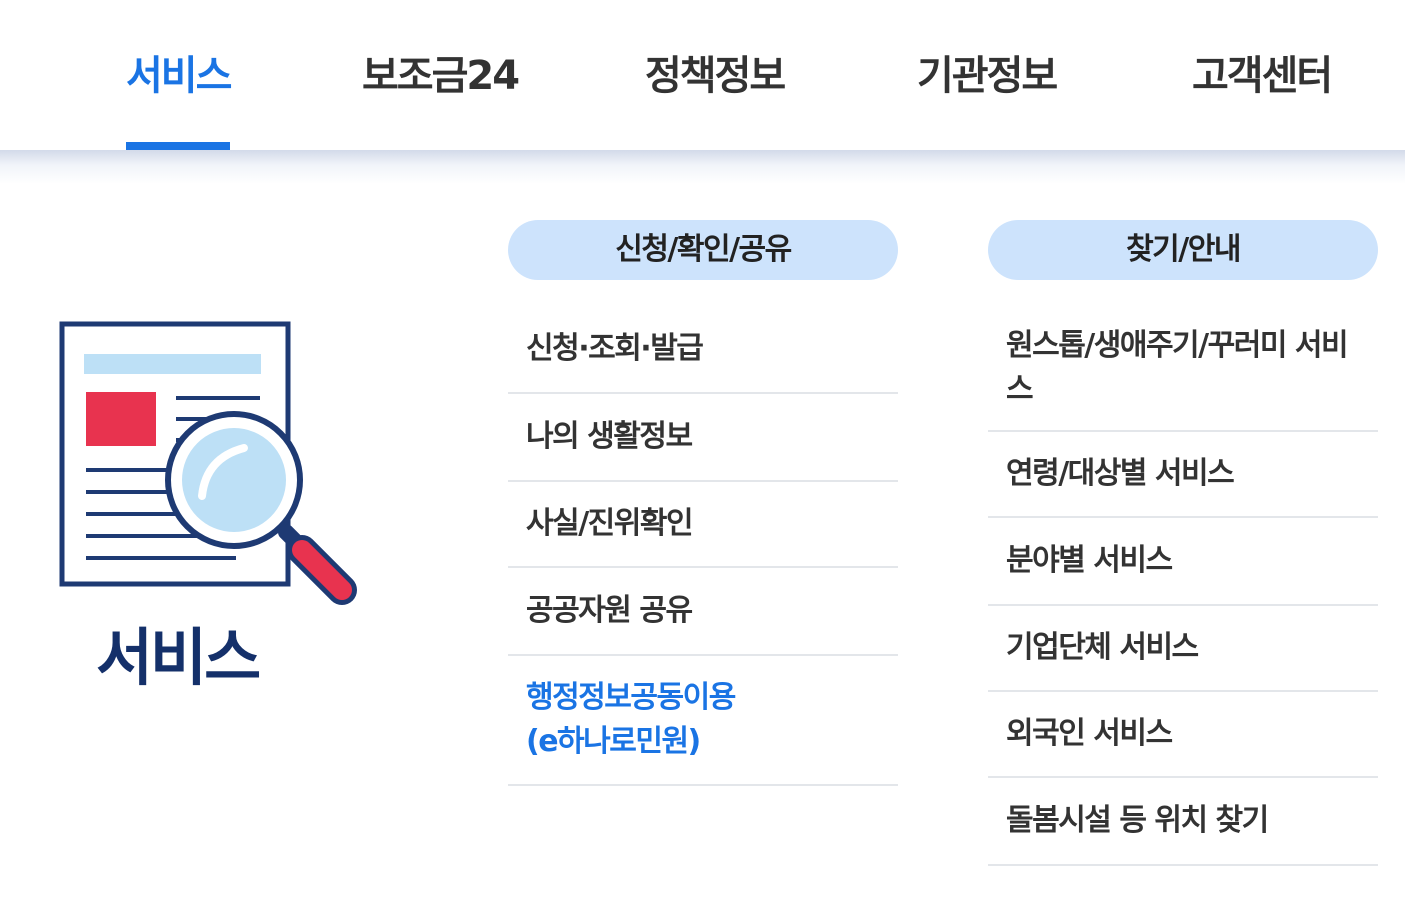  I want to click on active-tab-indicator, so click(178, 146).